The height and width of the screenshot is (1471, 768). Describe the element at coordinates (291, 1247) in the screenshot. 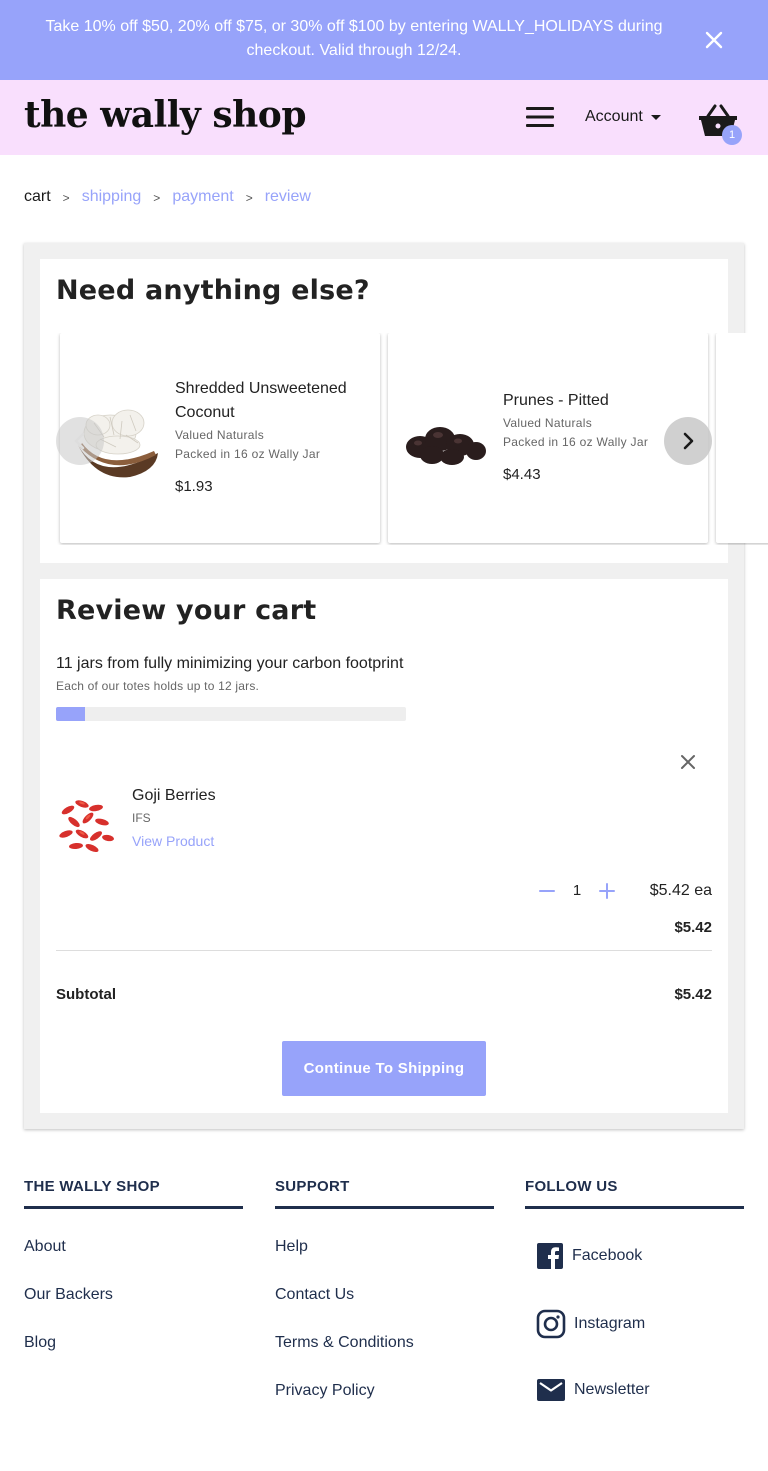

I see `footer-link-help: Help` at that location.